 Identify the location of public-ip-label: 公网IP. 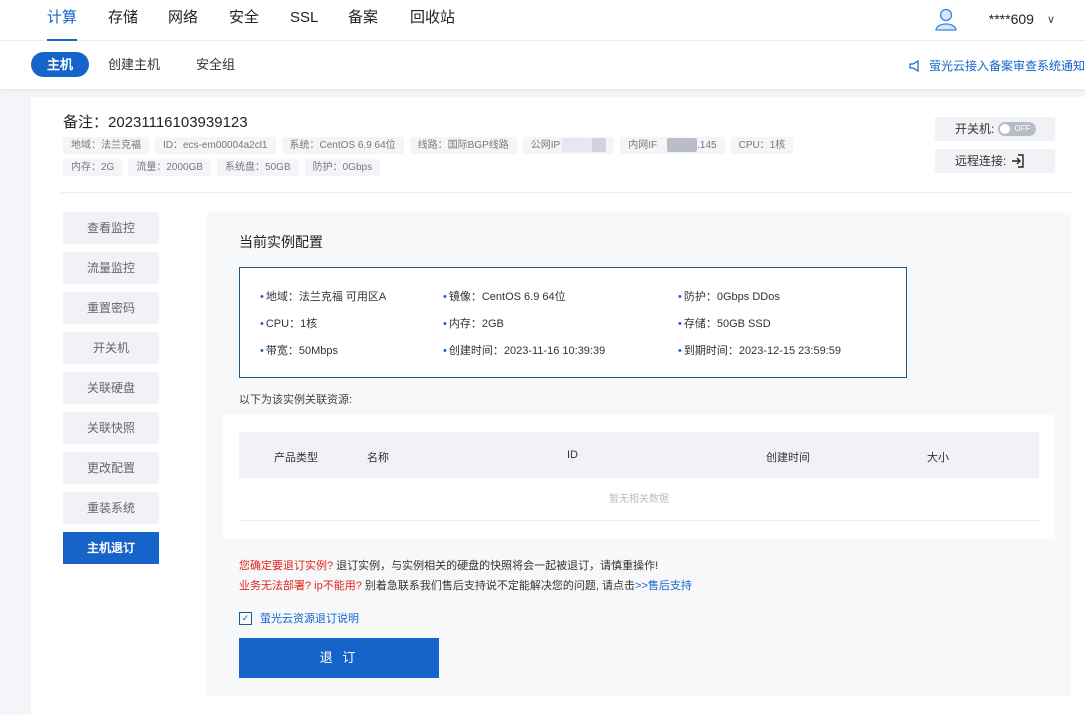
(545, 145).